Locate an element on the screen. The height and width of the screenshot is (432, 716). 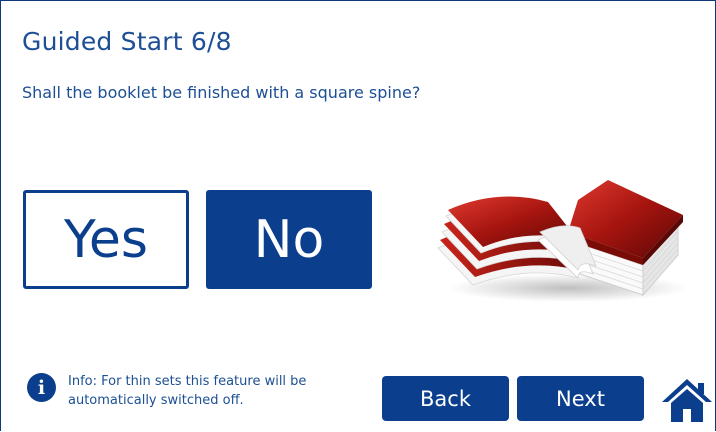
info-text-line-2: automatically switched off. is located at coordinates (156, 400).